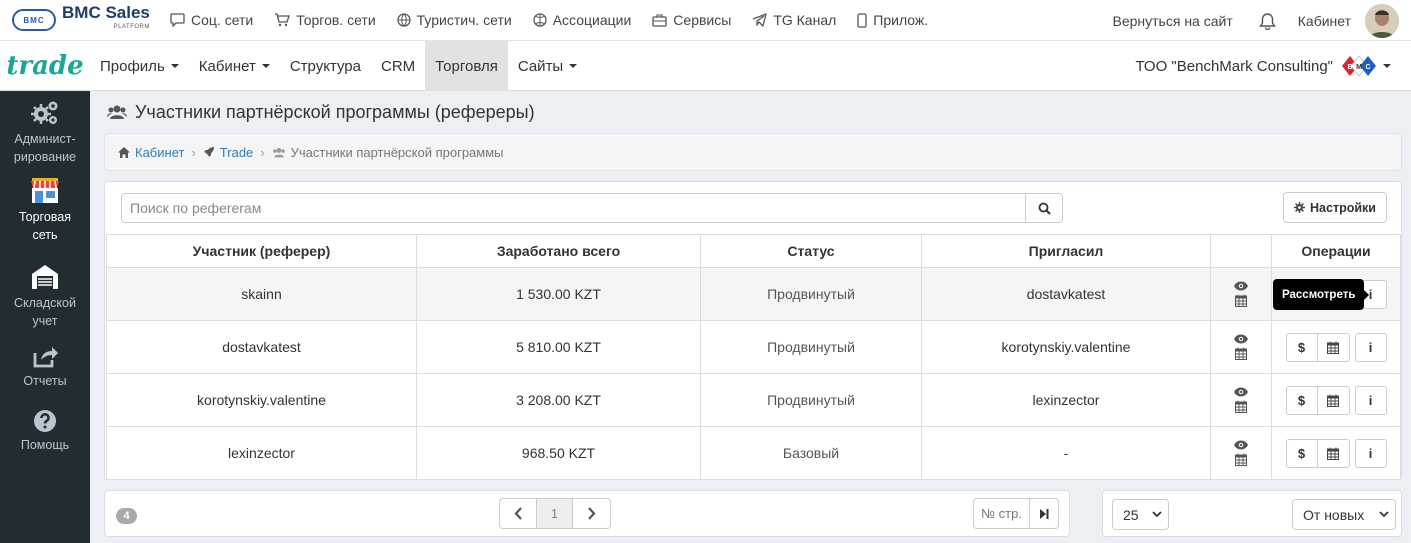 This screenshot has width=1411, height=543. I want to click on column-header-earned: Заработано всего, so click(558, 251).